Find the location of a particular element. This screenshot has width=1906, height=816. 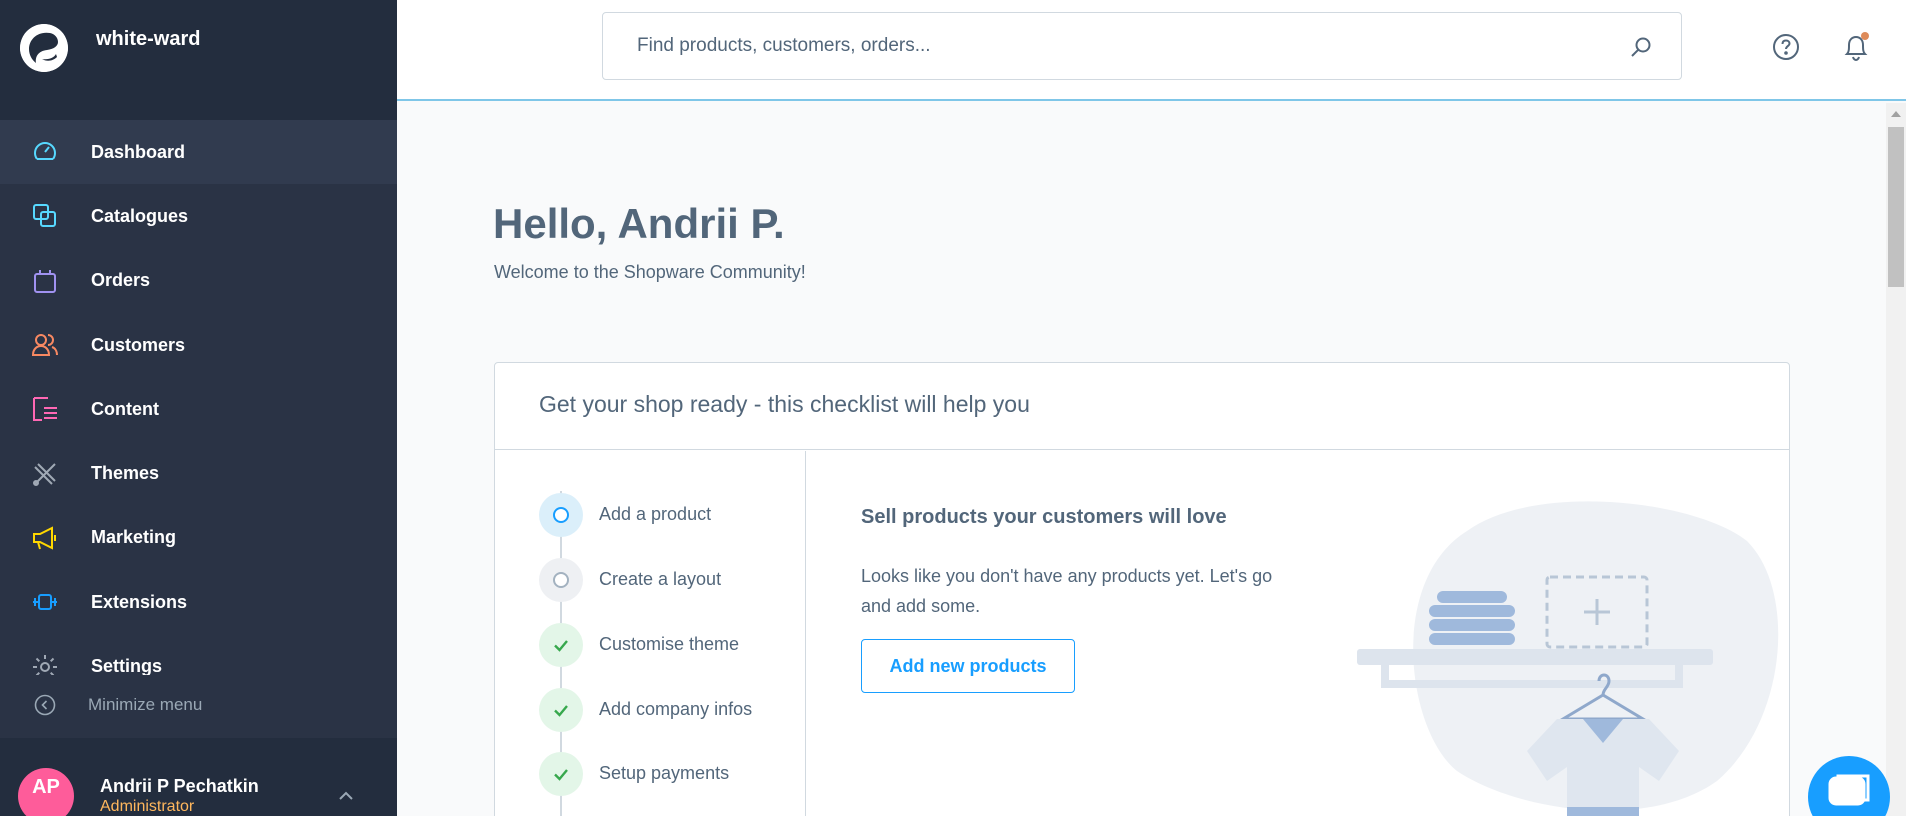

detail-title: Sell products your customers will love is located at coordinates (1044, 517).